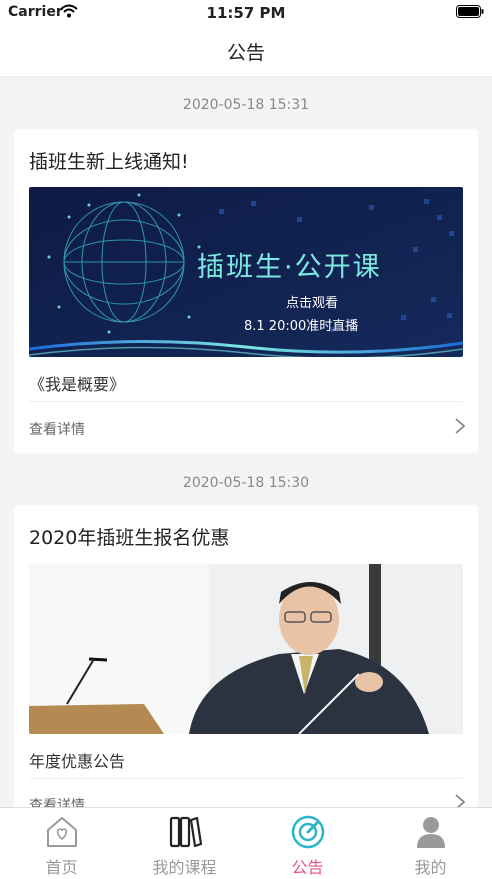  I want to click on tab-announcements: 公告, so click(307, 843).